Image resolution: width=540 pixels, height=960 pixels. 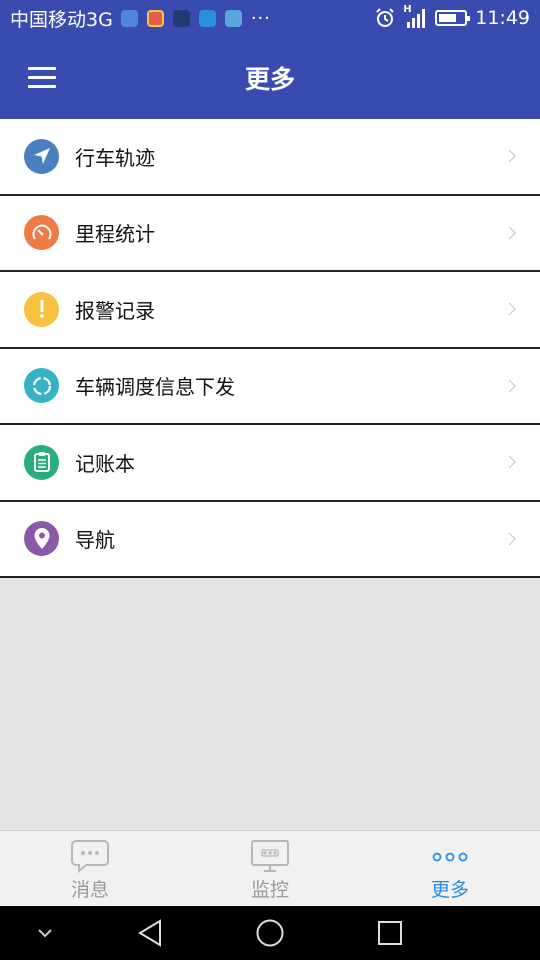 I want to click on sync-icon, so click(x=41, y=386).